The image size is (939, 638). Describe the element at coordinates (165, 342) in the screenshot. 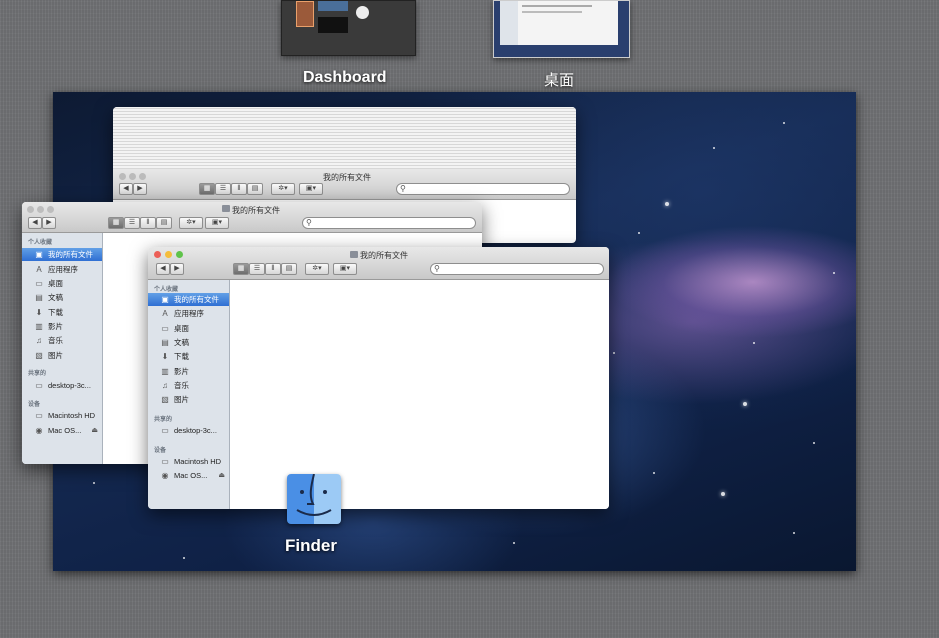

I see `documents-icon: ▤` at that location.